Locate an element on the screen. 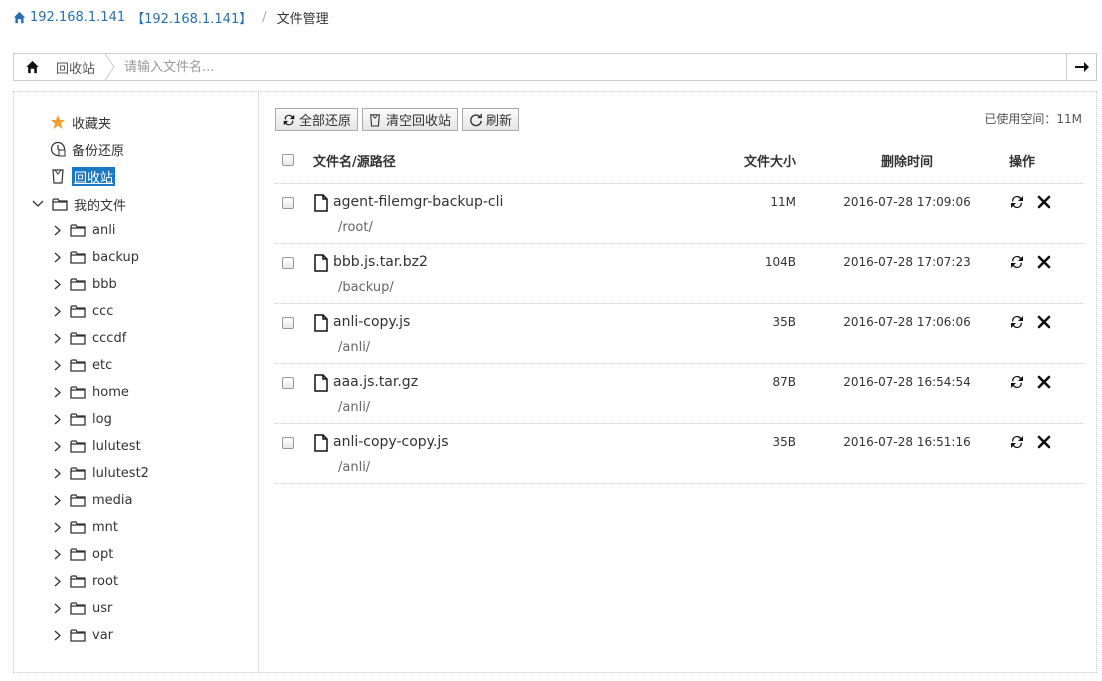 Image resolution: width=1102 pixels, height=681 pixels. search-input is located at coordinates (592, 67).